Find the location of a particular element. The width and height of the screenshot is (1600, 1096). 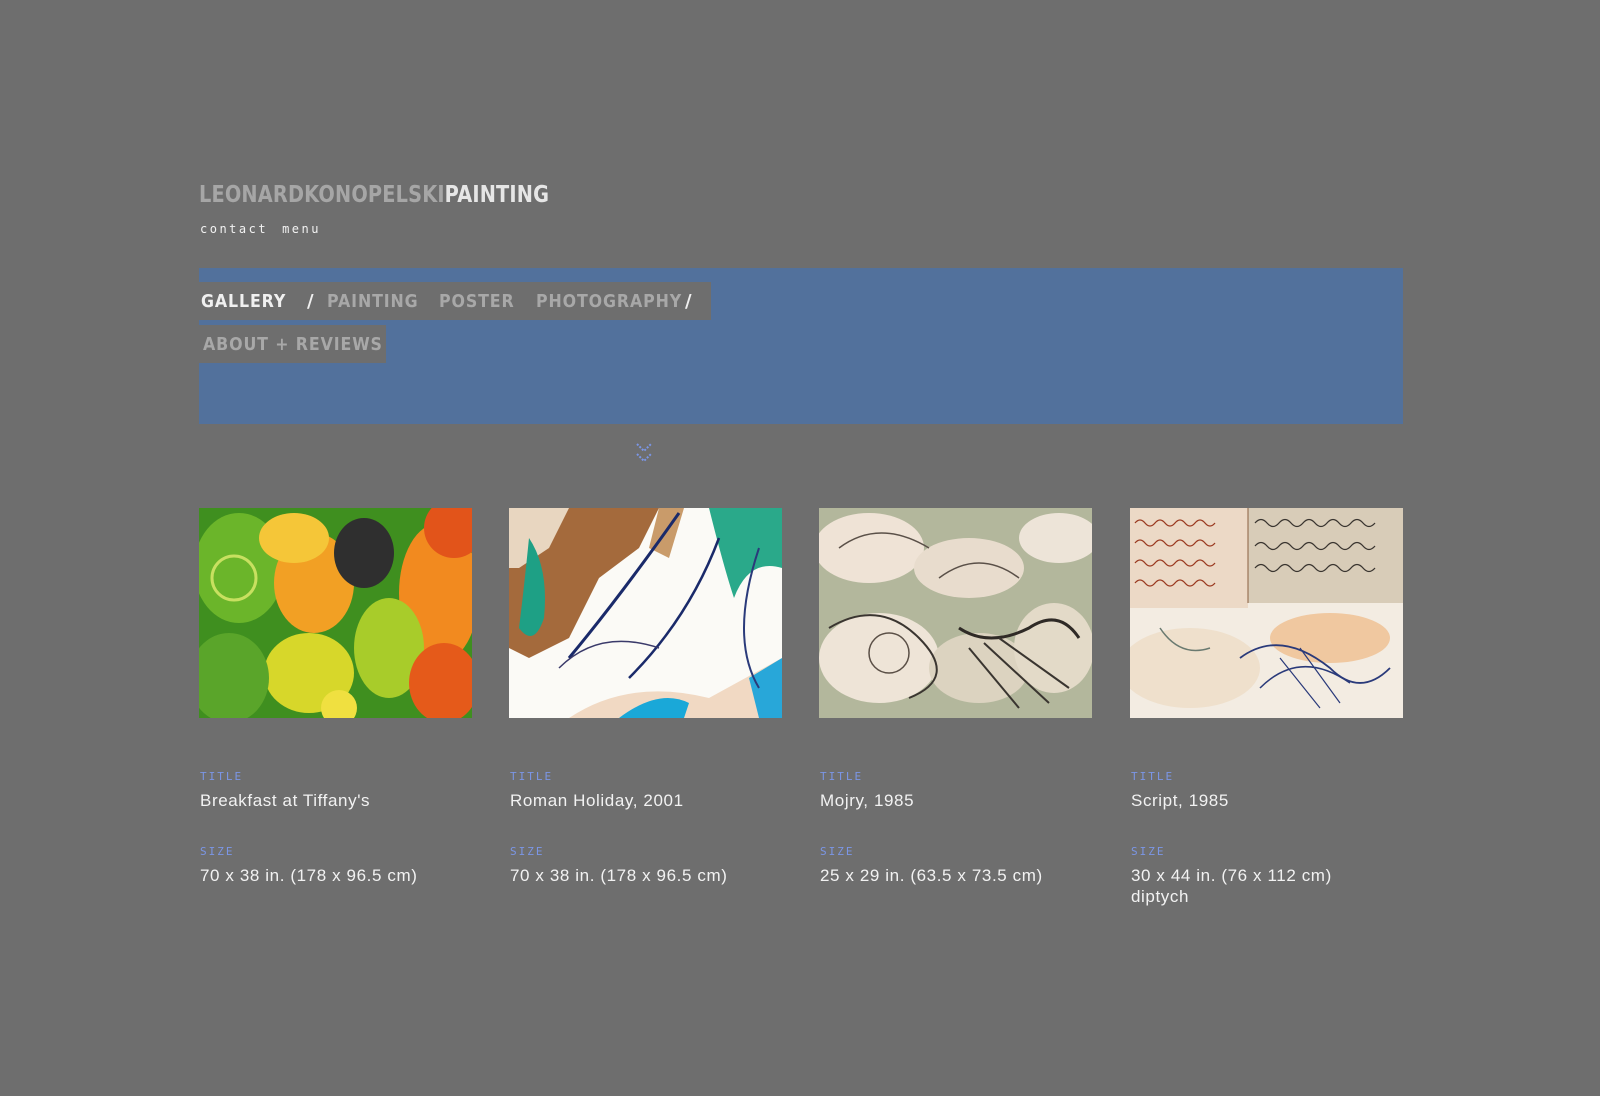

artwork-thumbnail-roman-holiday is located at coordinates (645, 613).